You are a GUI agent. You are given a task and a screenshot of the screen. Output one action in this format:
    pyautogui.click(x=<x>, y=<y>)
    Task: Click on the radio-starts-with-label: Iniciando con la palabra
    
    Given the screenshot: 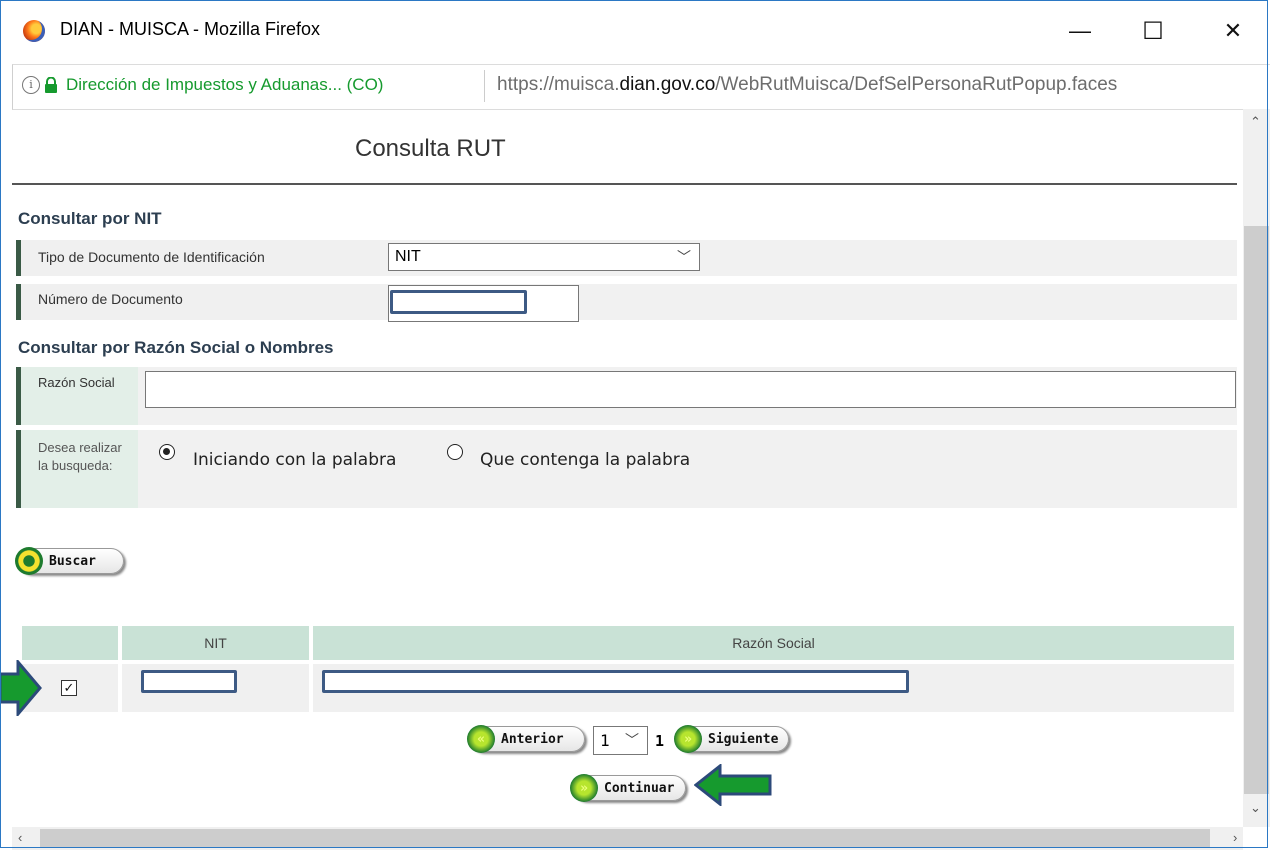 What is the action you would take?
    pyautogui.click(x=294, y=460)
    